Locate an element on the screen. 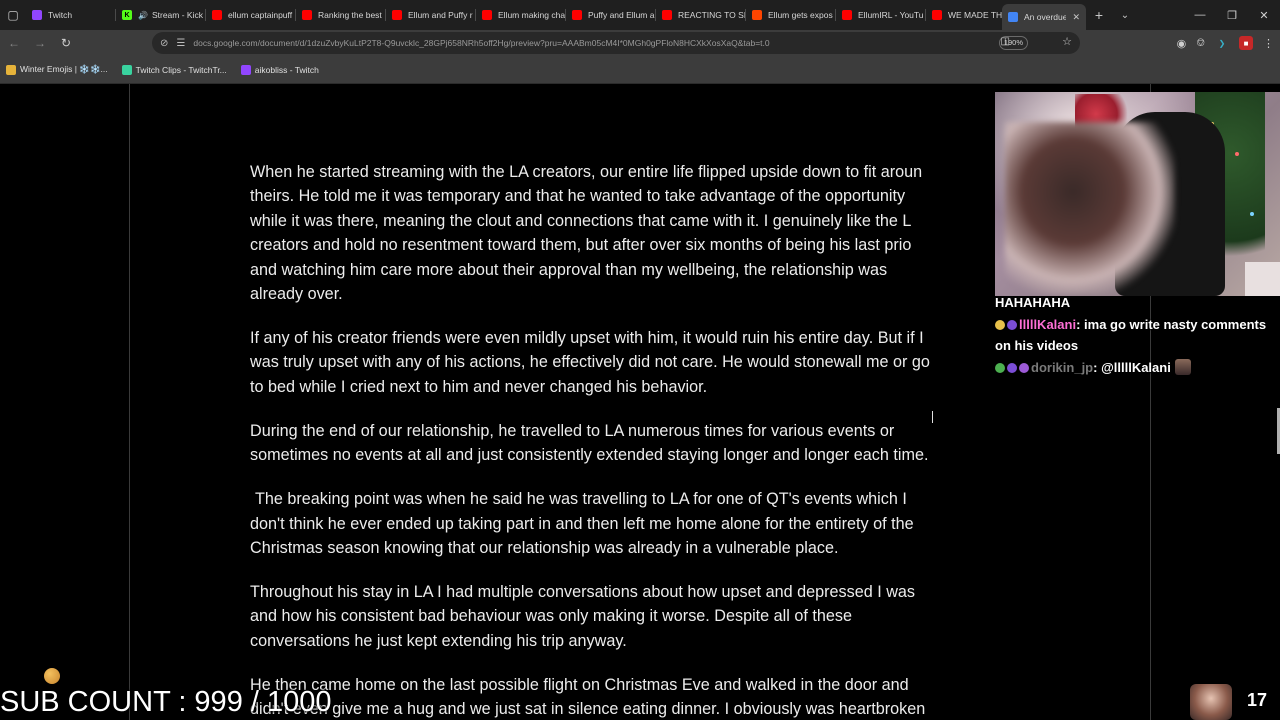 The height and width of the screenshot is (720, 1280). viewer-count: 17 is located at coordinates (1257, 700).